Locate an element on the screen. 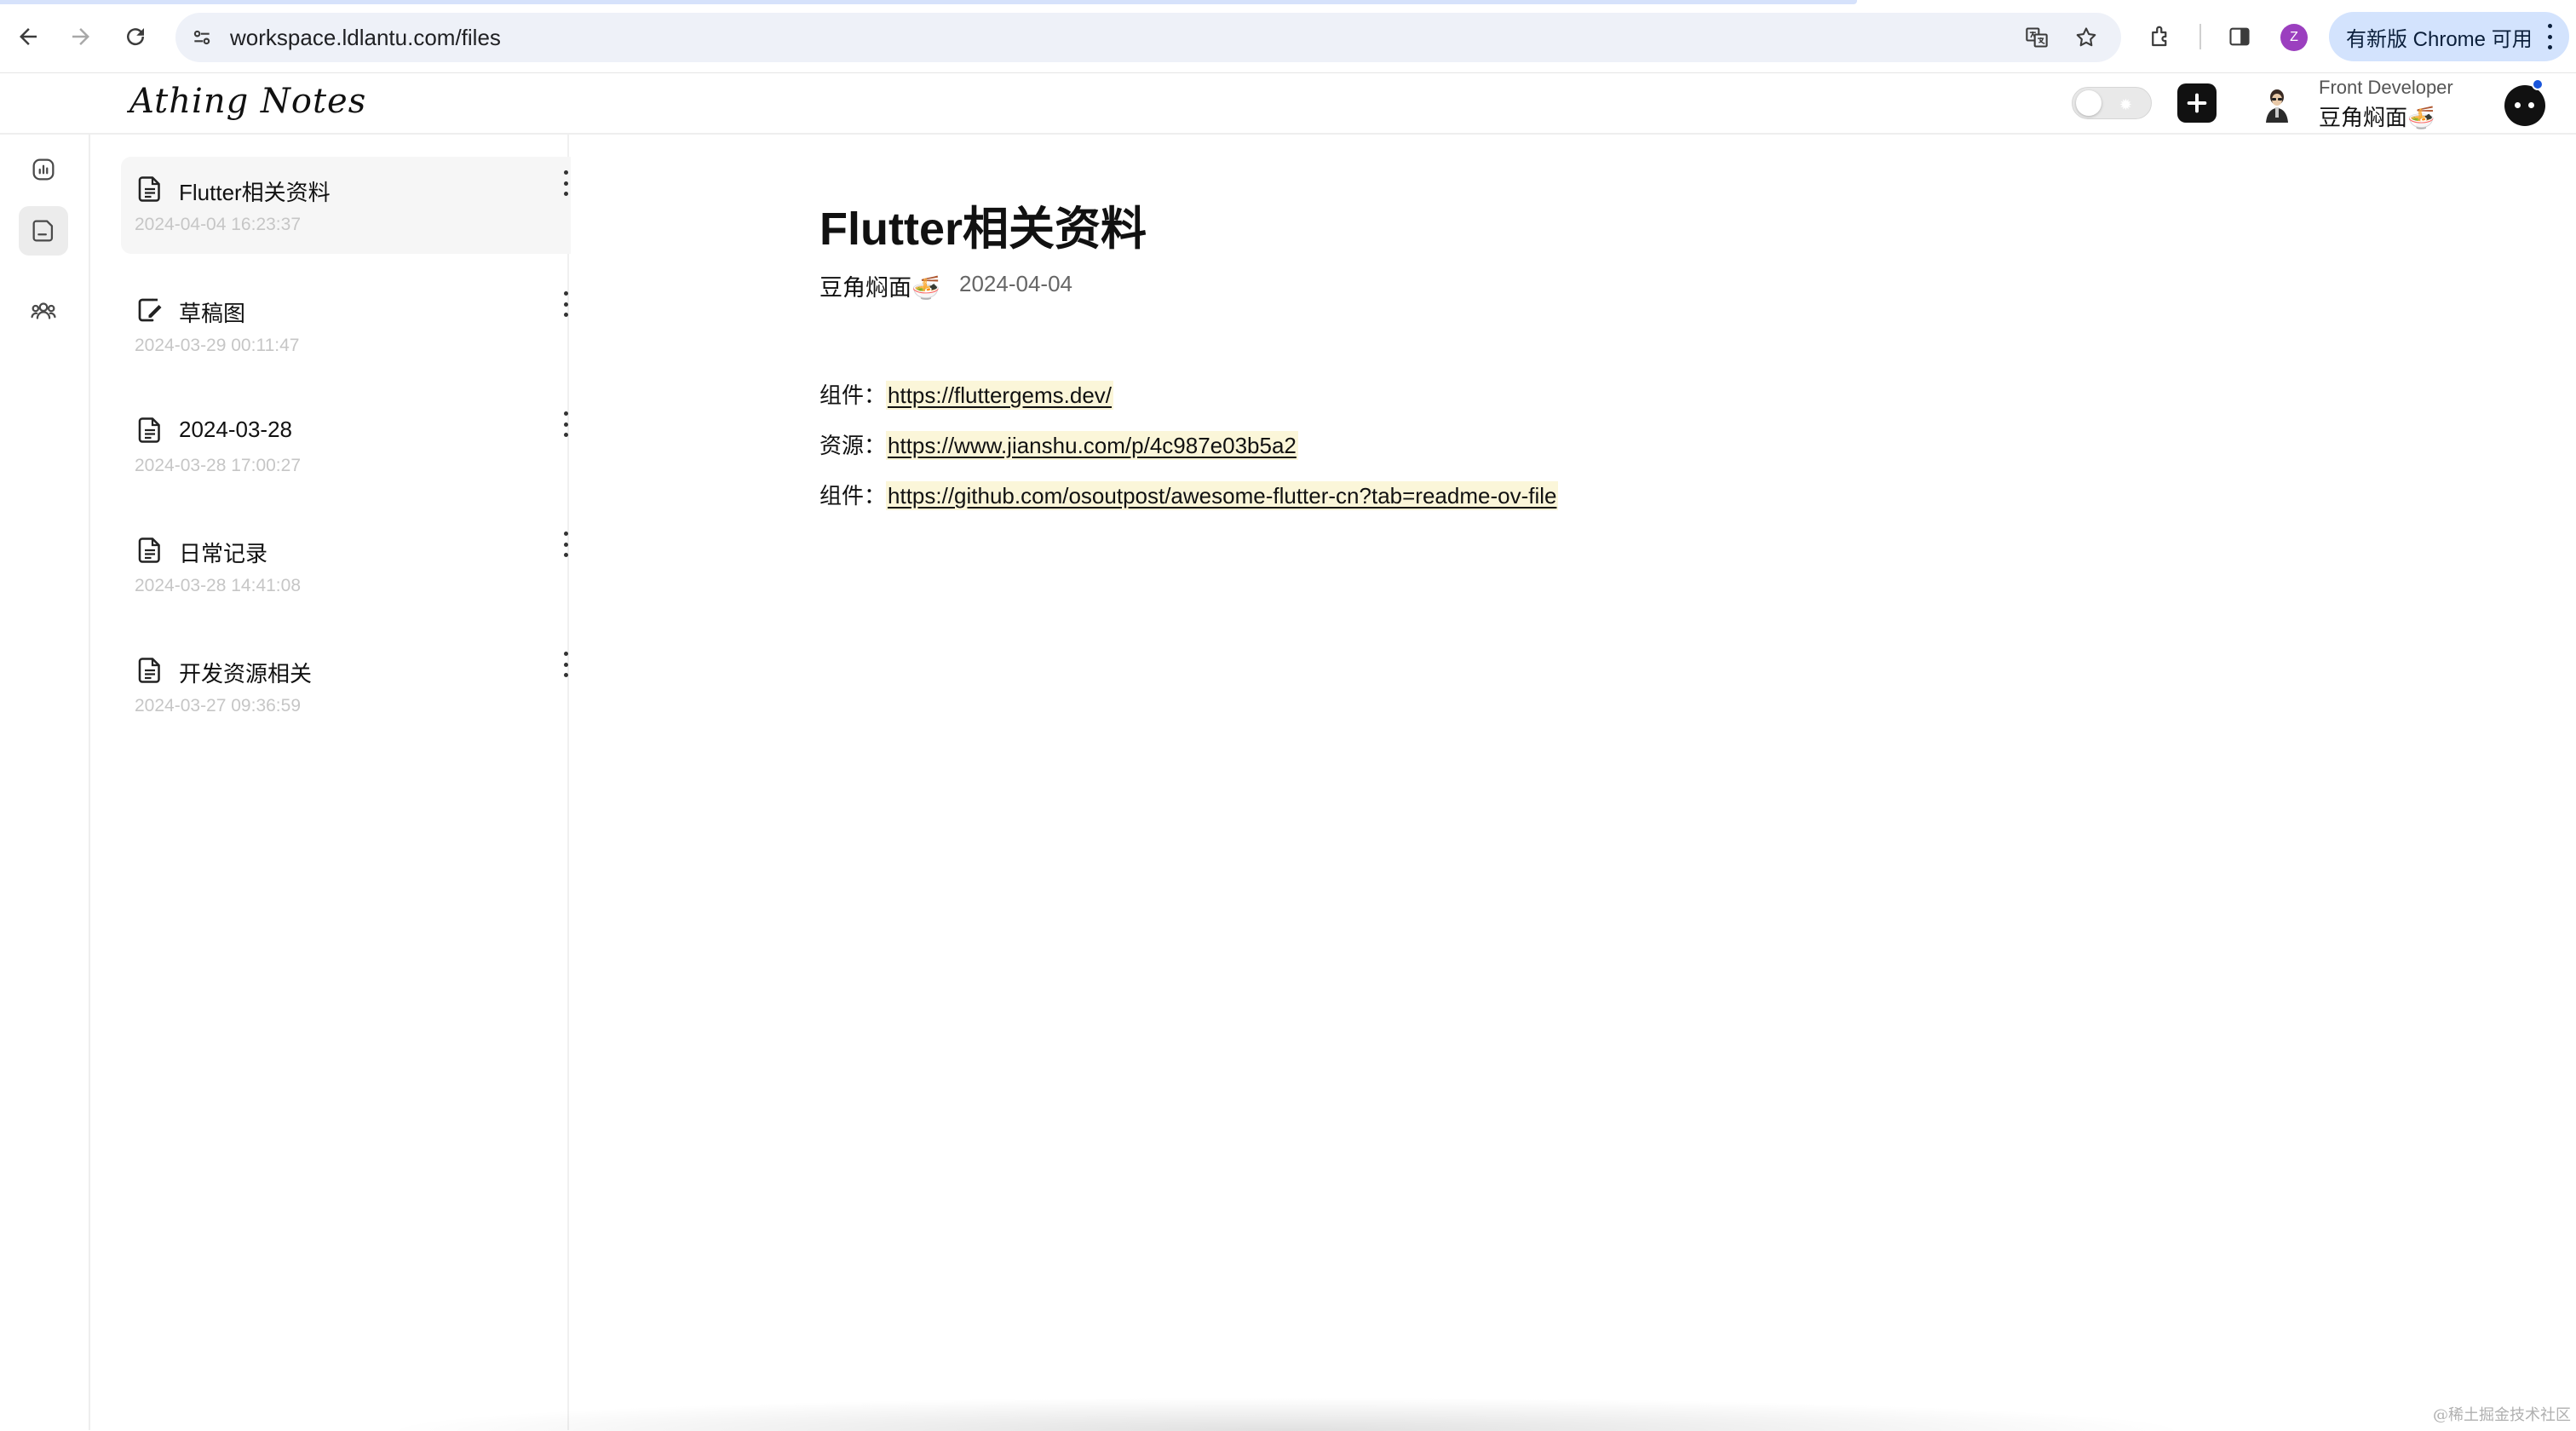  toggle-knob is located at coordinates (2089, 103).